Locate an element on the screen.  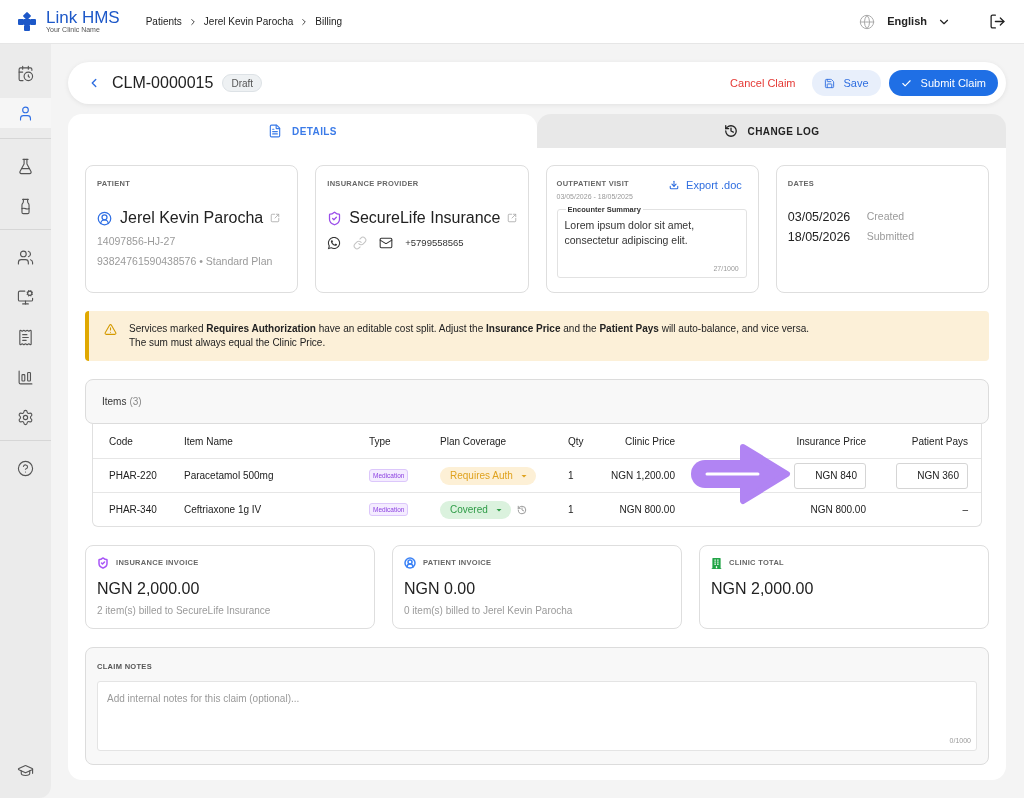
submit-button: Submit Claim is located at coordinates (943, 83).